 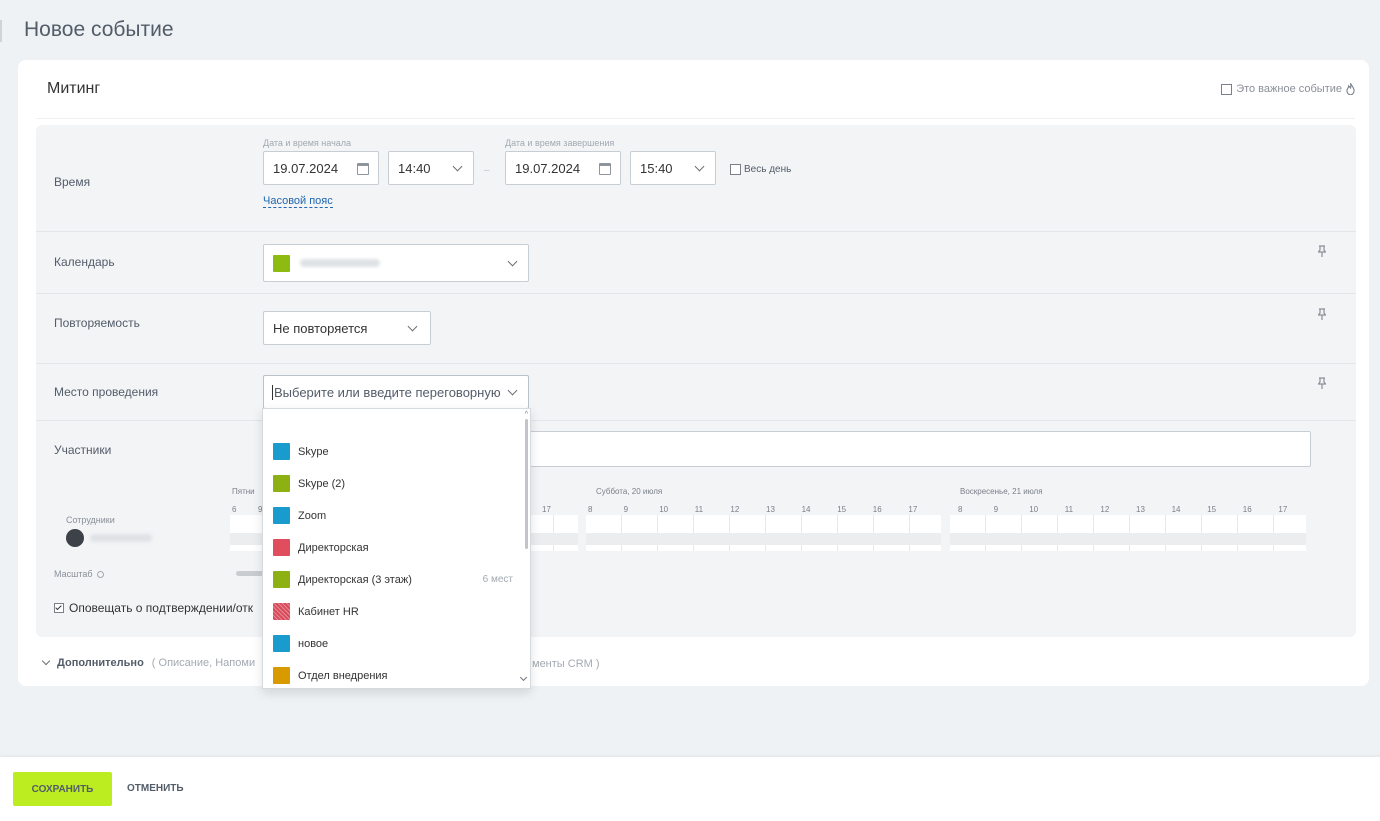 What do you see at coordinates (1283, 509) in the screenshot?
I see `hour-tick: 17` at bounding box center [1283, 509].